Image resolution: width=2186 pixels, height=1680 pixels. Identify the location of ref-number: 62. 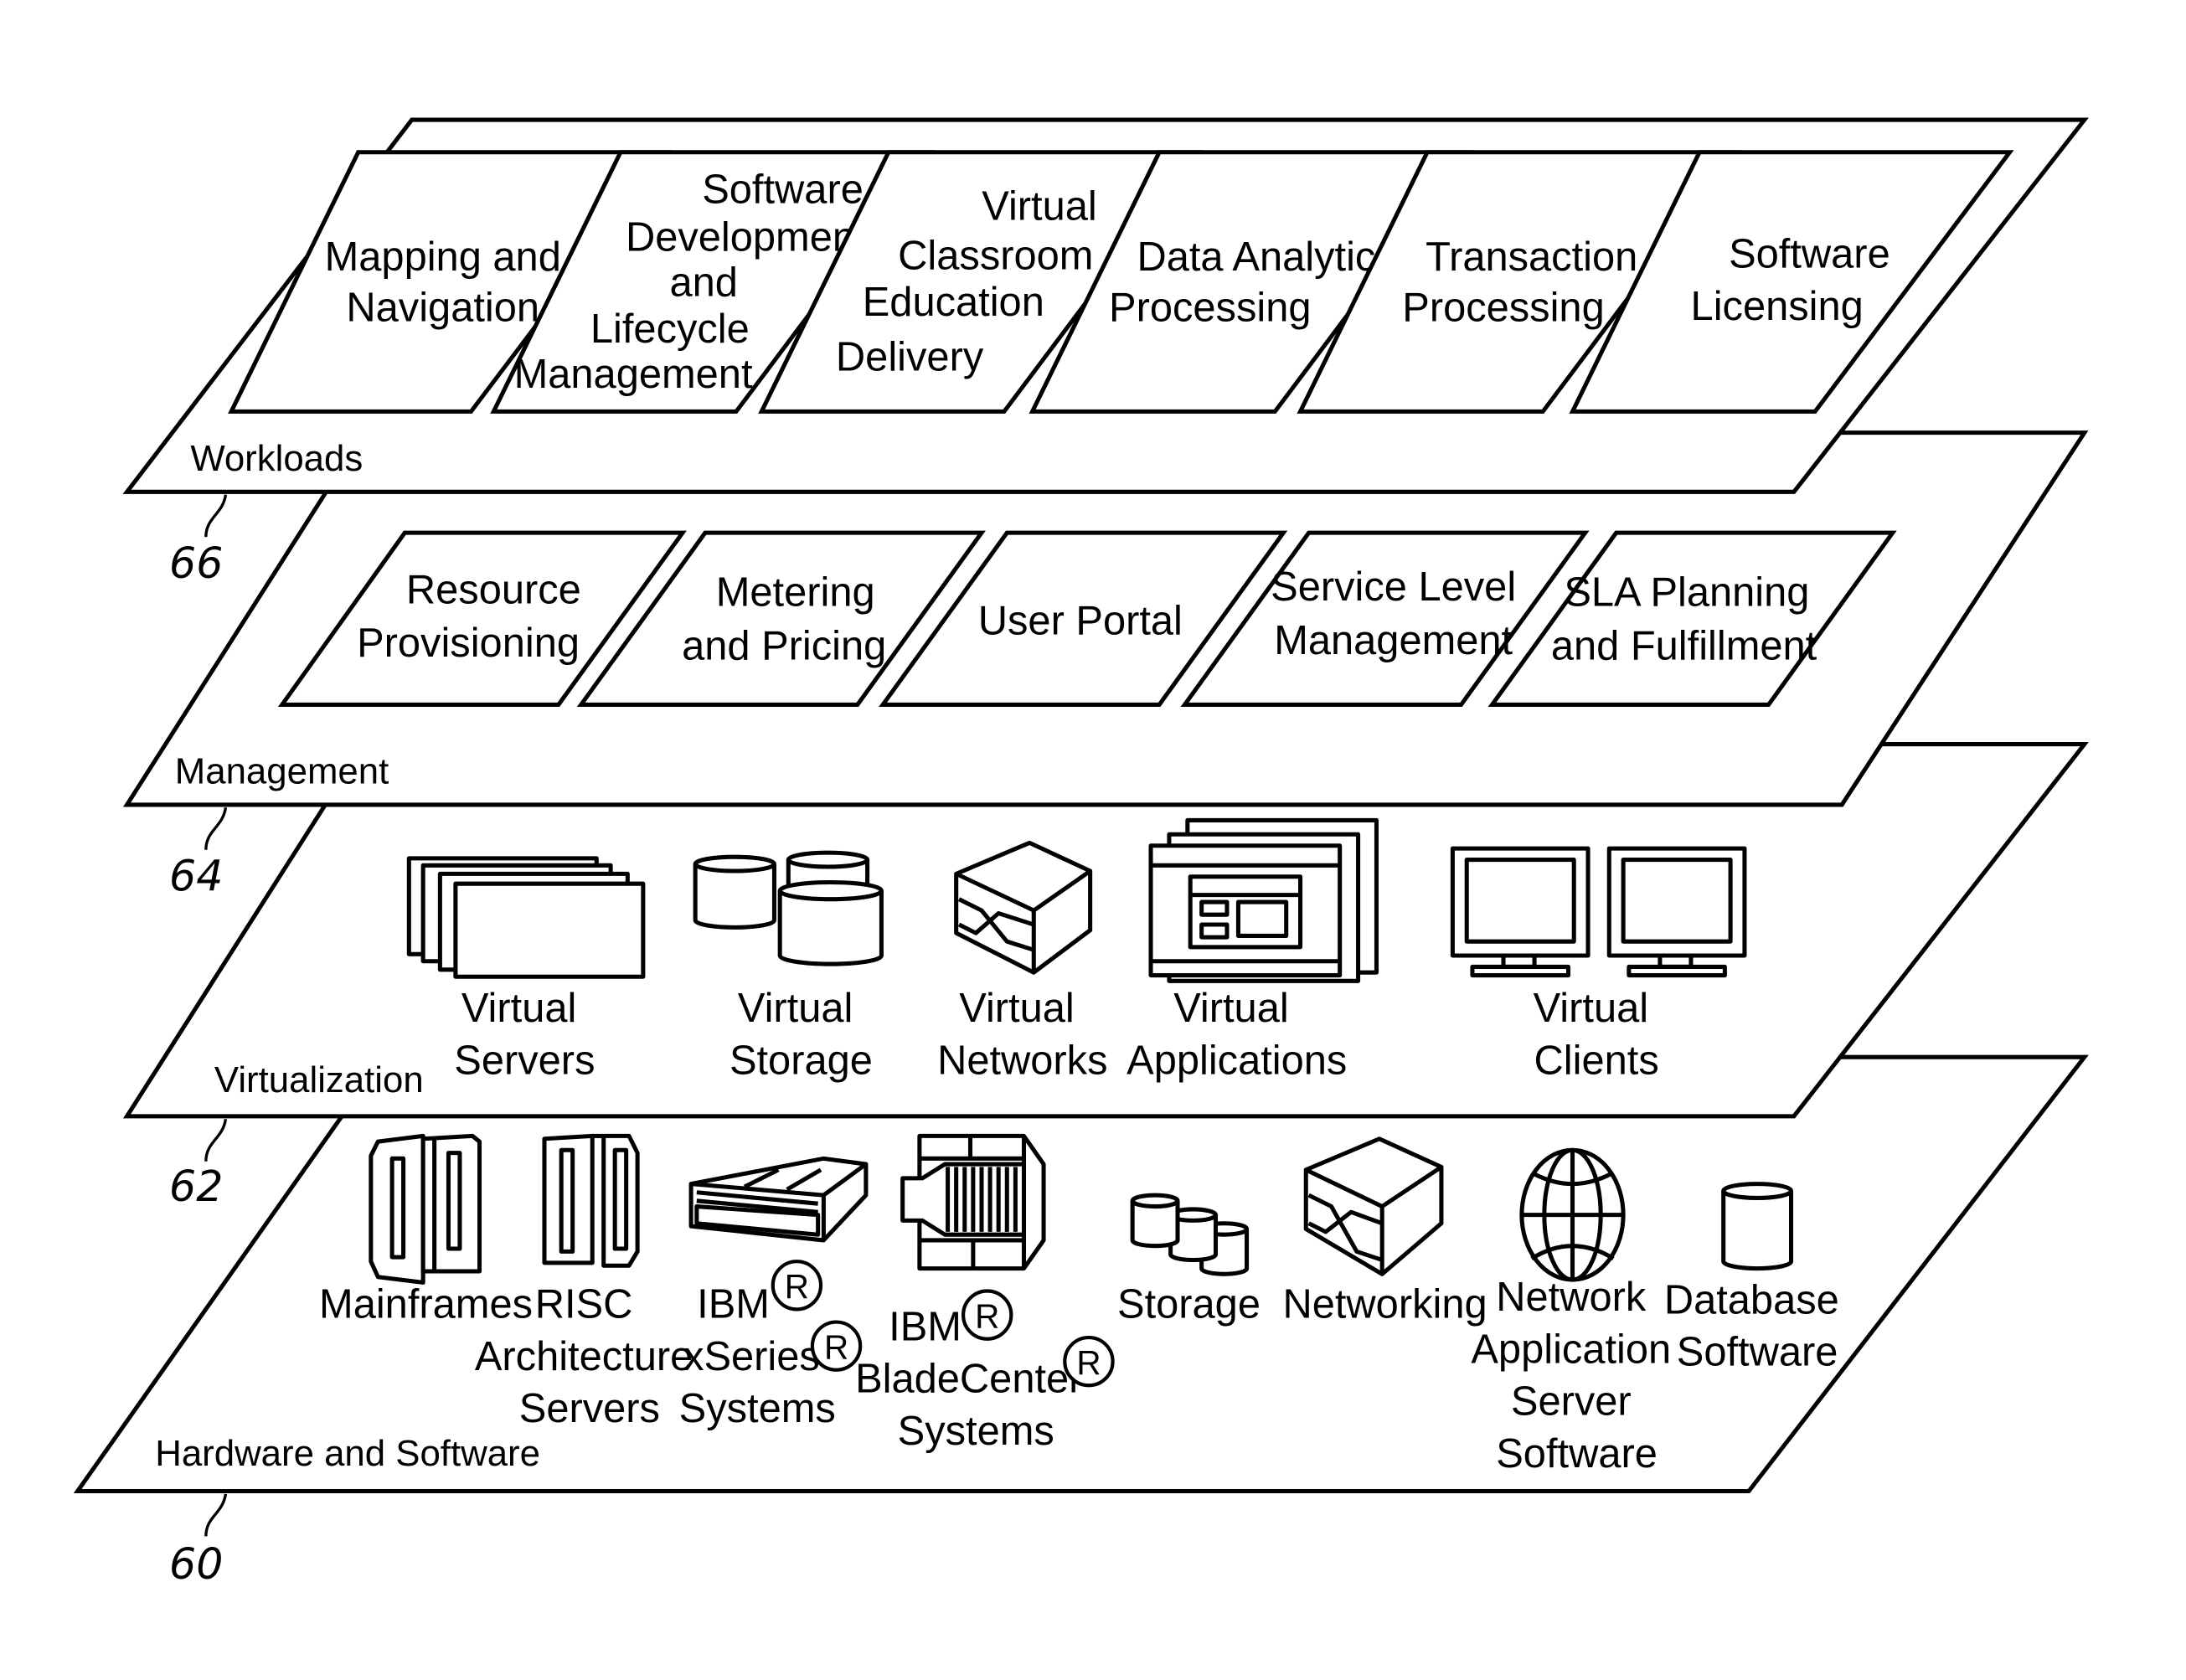
(196, 1186).